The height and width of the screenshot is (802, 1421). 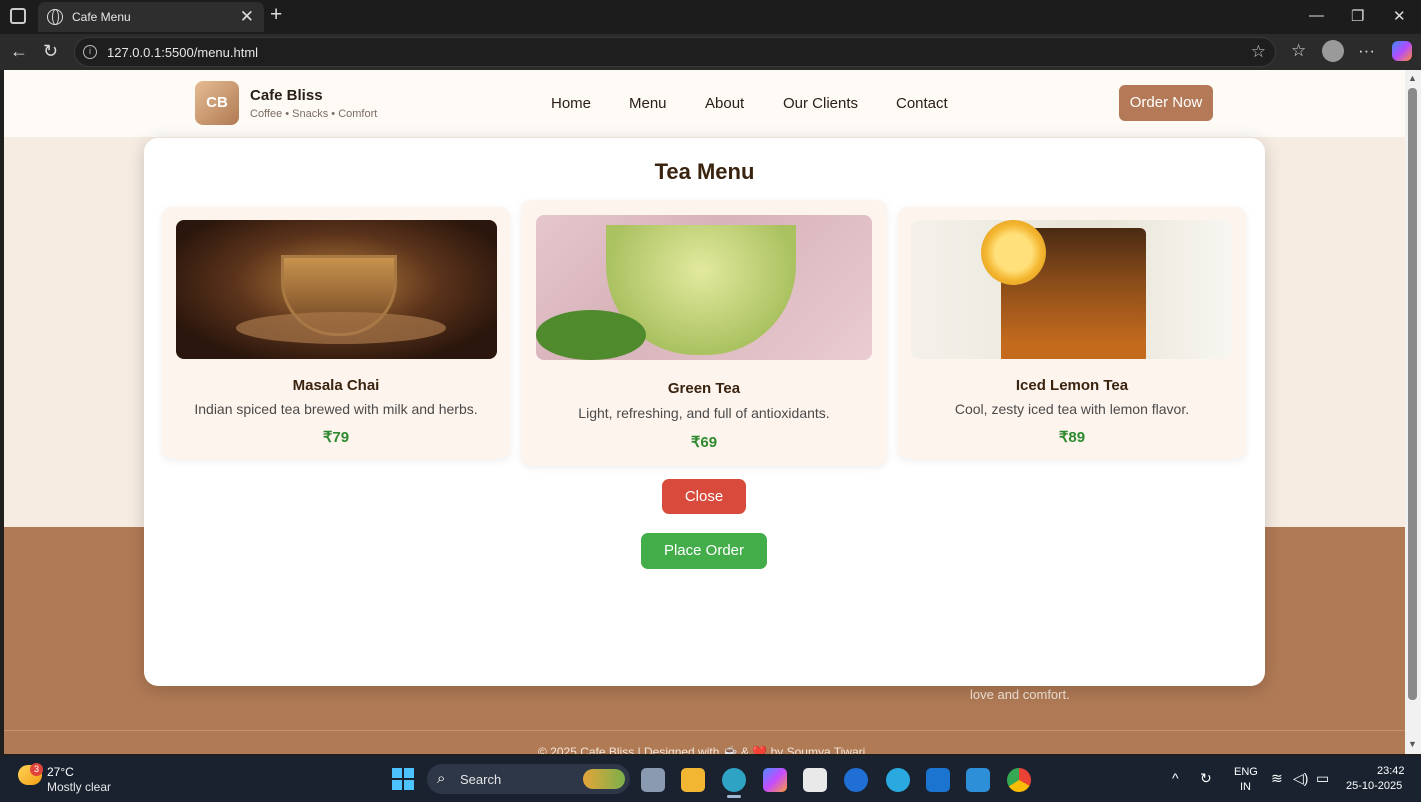 I want to click on temperature: 27°C, so click(x=60, y=772).